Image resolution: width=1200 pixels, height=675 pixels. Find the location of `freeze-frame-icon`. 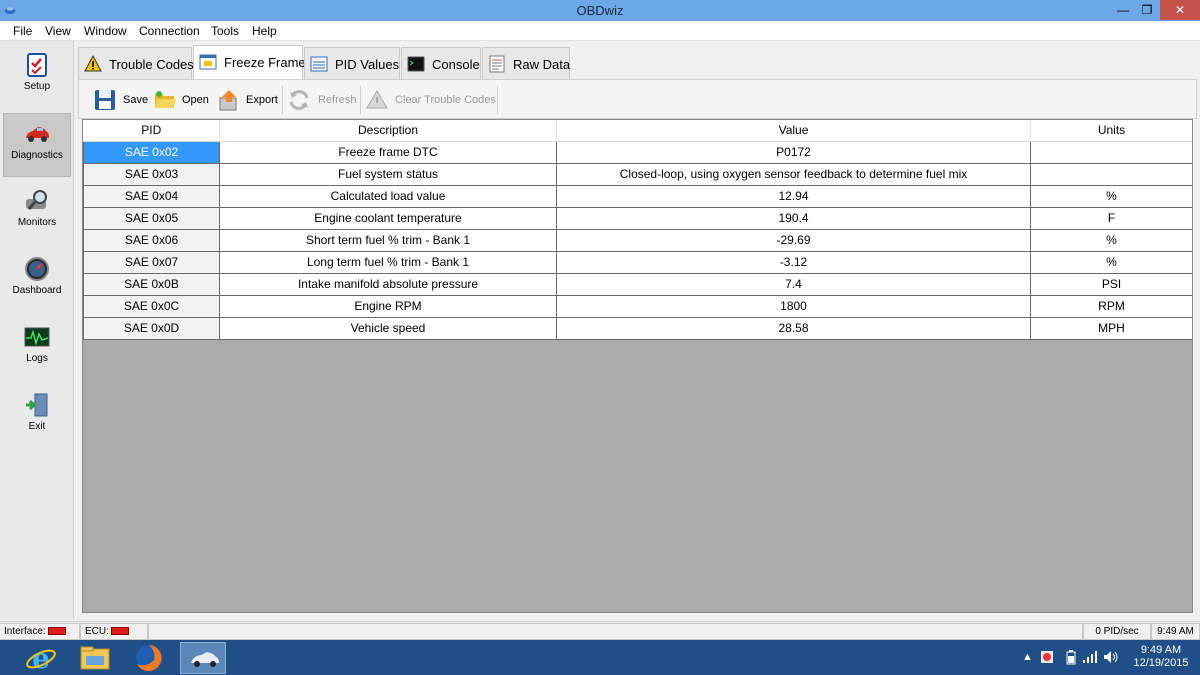

freeze-frame-icon is located at coordinates (208, 62).